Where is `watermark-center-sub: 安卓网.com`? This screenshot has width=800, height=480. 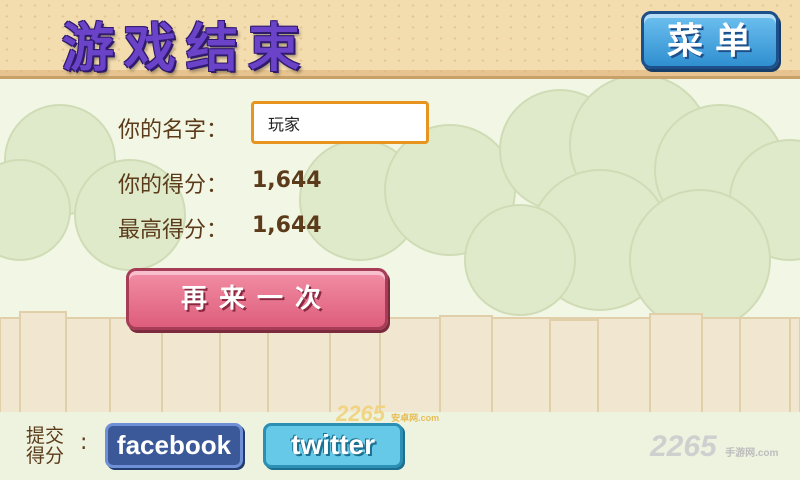 watermark-center-sub: 安卓网.com is located at coordinates (415, 418).